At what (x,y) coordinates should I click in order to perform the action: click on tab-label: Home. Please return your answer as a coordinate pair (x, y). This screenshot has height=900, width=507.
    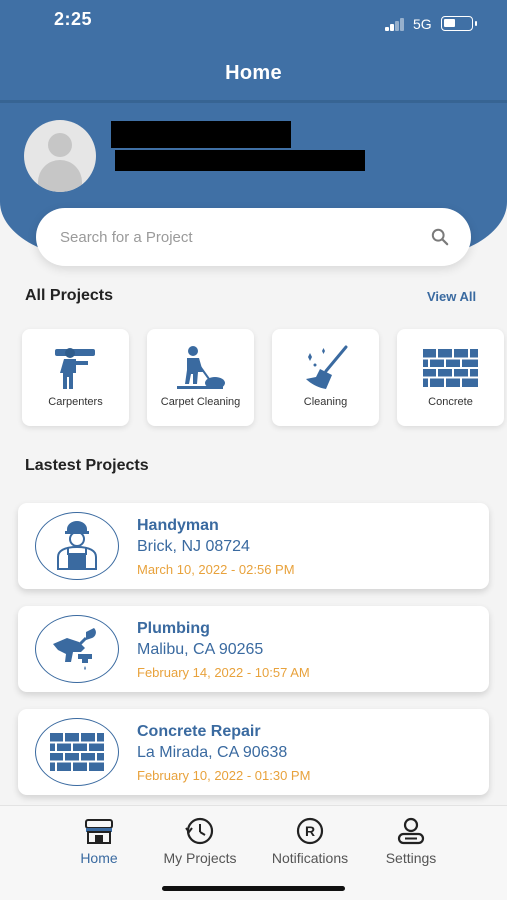
    Looking at the image, I should click on (99, 858).